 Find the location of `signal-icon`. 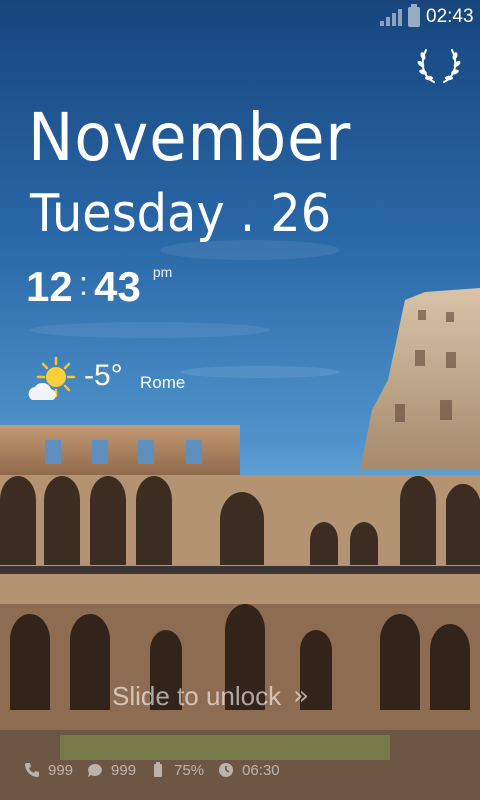

signal-icon is located at coordinates (391, 17).